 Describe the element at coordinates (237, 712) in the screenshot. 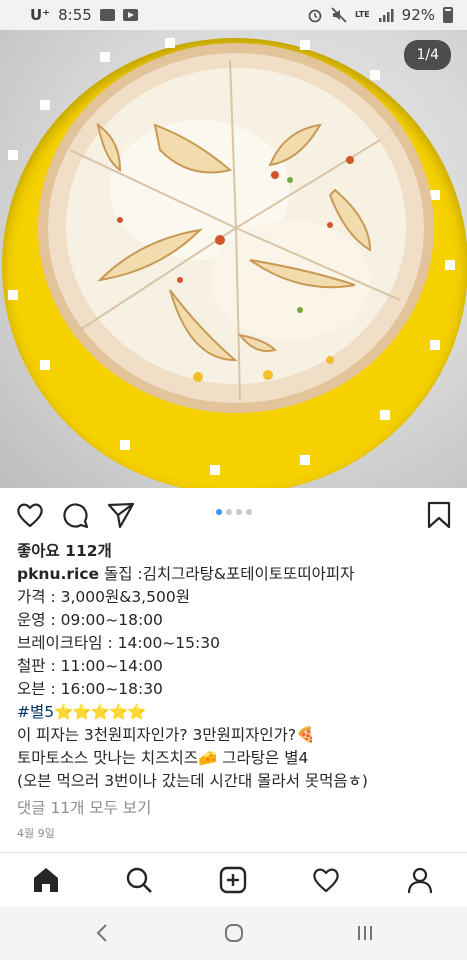

I see `rating-line: #별5⭐⭐⭐⭐⭐` at that location.